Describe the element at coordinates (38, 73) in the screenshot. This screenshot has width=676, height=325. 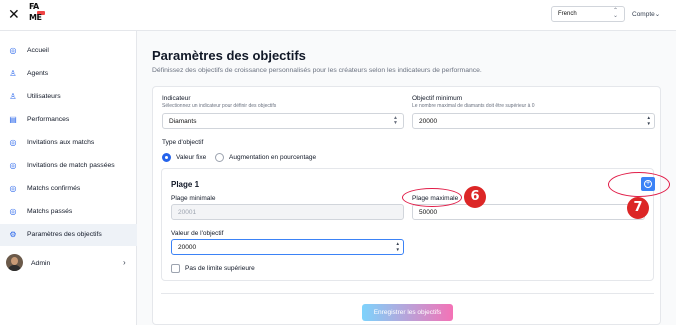
I see `sidebar-item-label: Agents` at that location.